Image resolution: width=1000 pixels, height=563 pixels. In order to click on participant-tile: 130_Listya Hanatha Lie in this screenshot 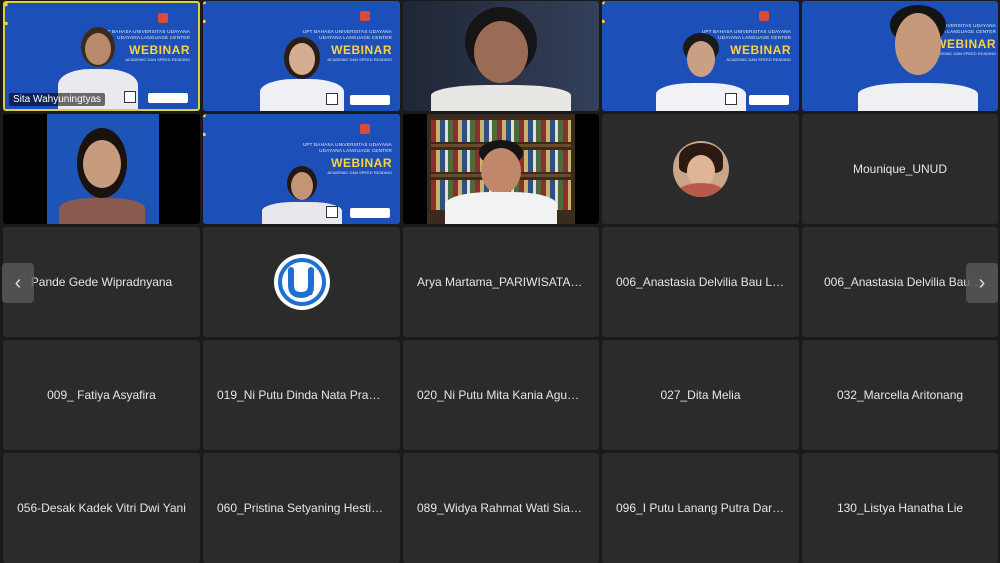, I will do `click(900, 508)`.